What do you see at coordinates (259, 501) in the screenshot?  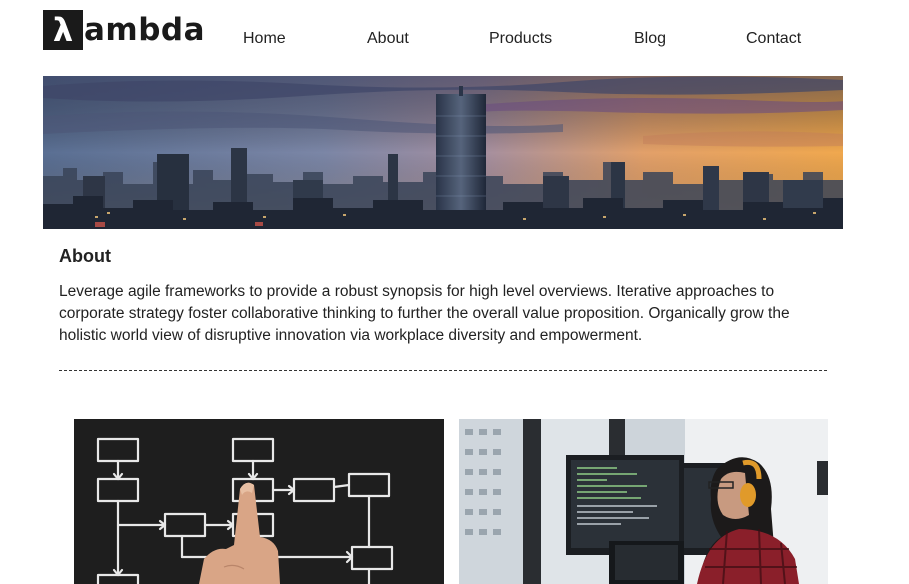 I see `flowchart-photo` at bounding box center [259, 501].